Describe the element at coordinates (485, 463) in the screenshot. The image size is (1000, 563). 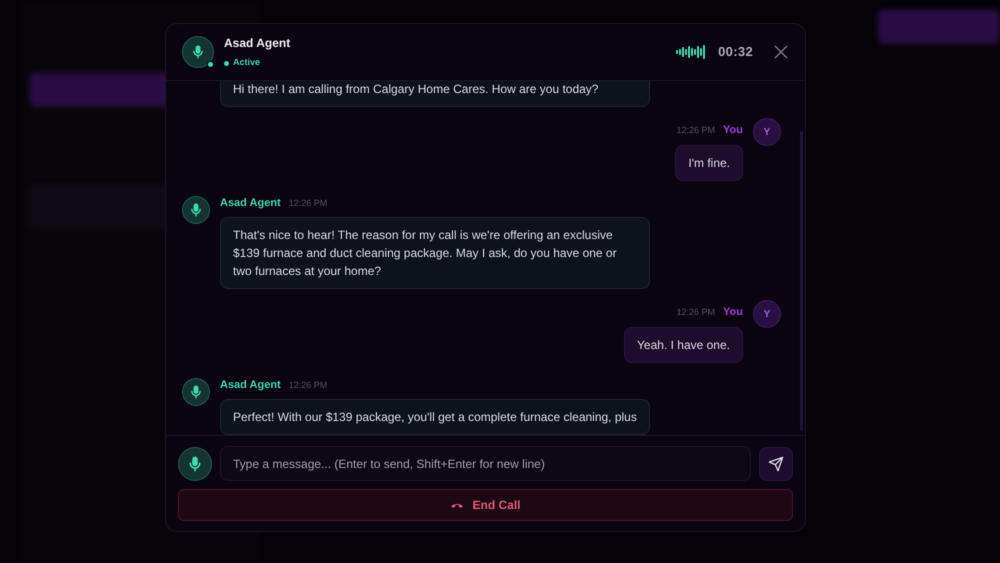
I see `message-input: Type a message... (Enter to send, Shift+Enter for new line)` at that location.